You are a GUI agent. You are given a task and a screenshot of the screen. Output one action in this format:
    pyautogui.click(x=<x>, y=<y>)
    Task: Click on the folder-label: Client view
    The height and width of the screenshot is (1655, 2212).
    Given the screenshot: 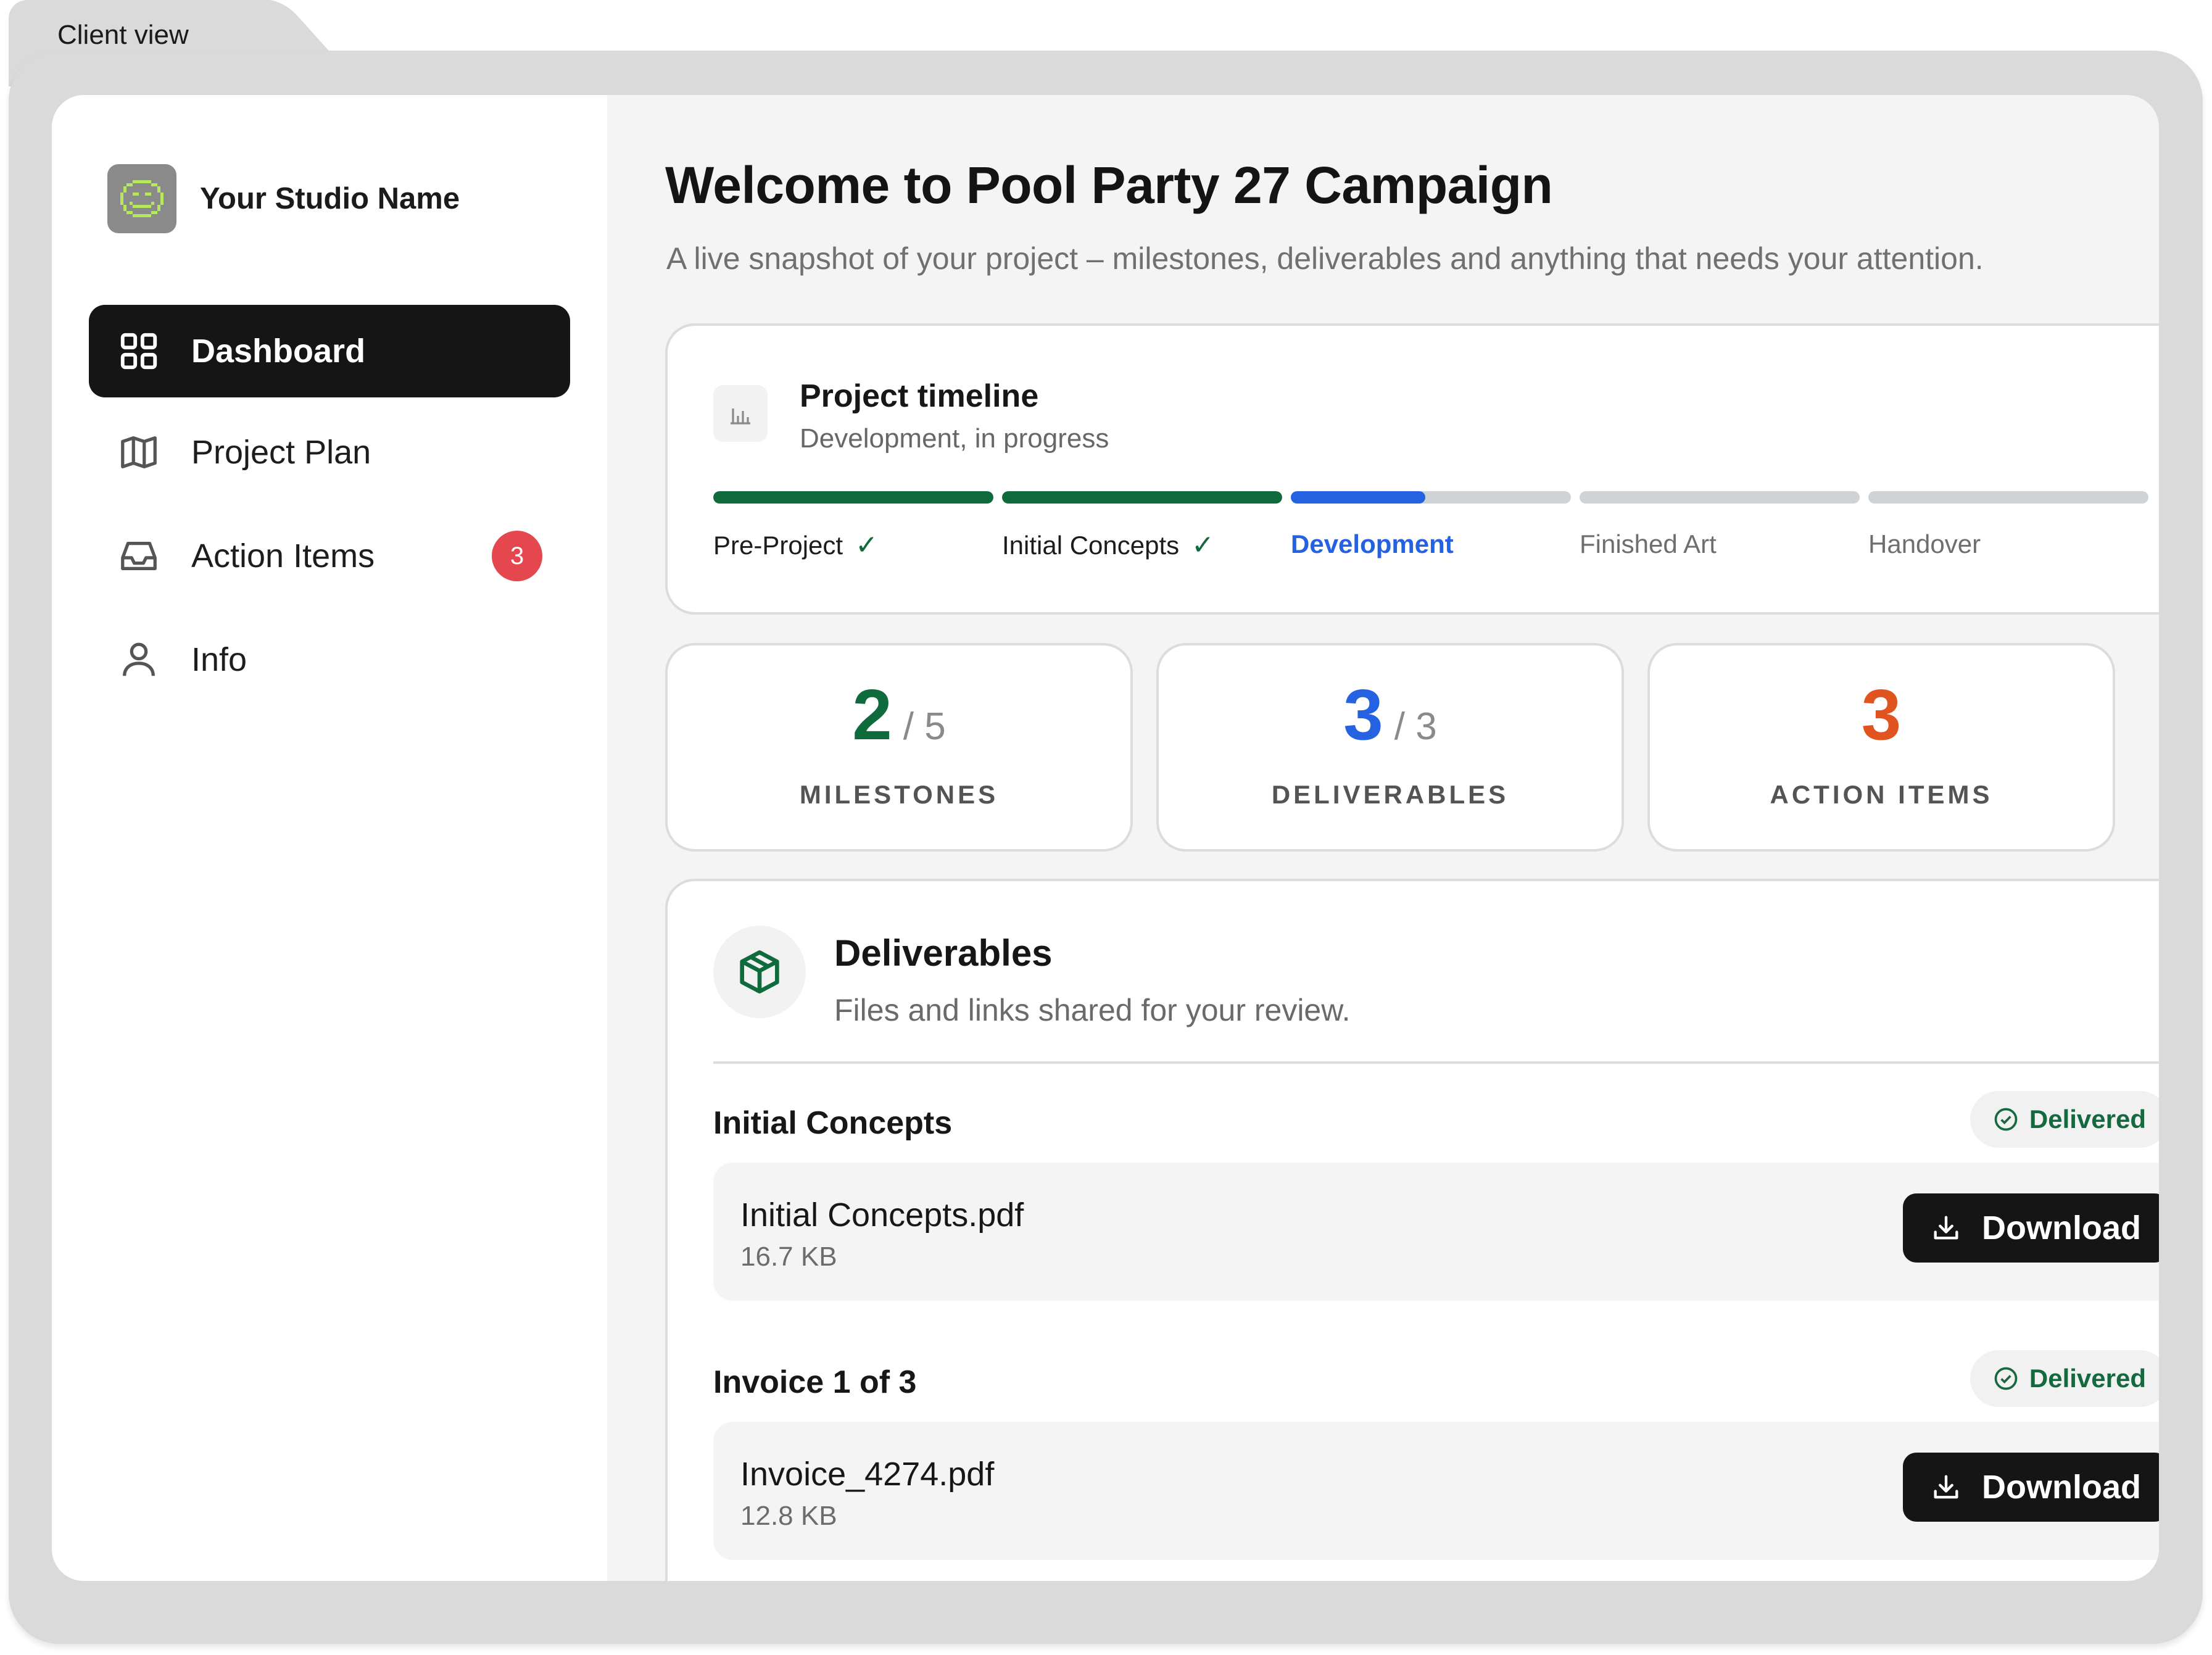 What is the action you would take?
    pyautogui.click(x=123, y=35)
    